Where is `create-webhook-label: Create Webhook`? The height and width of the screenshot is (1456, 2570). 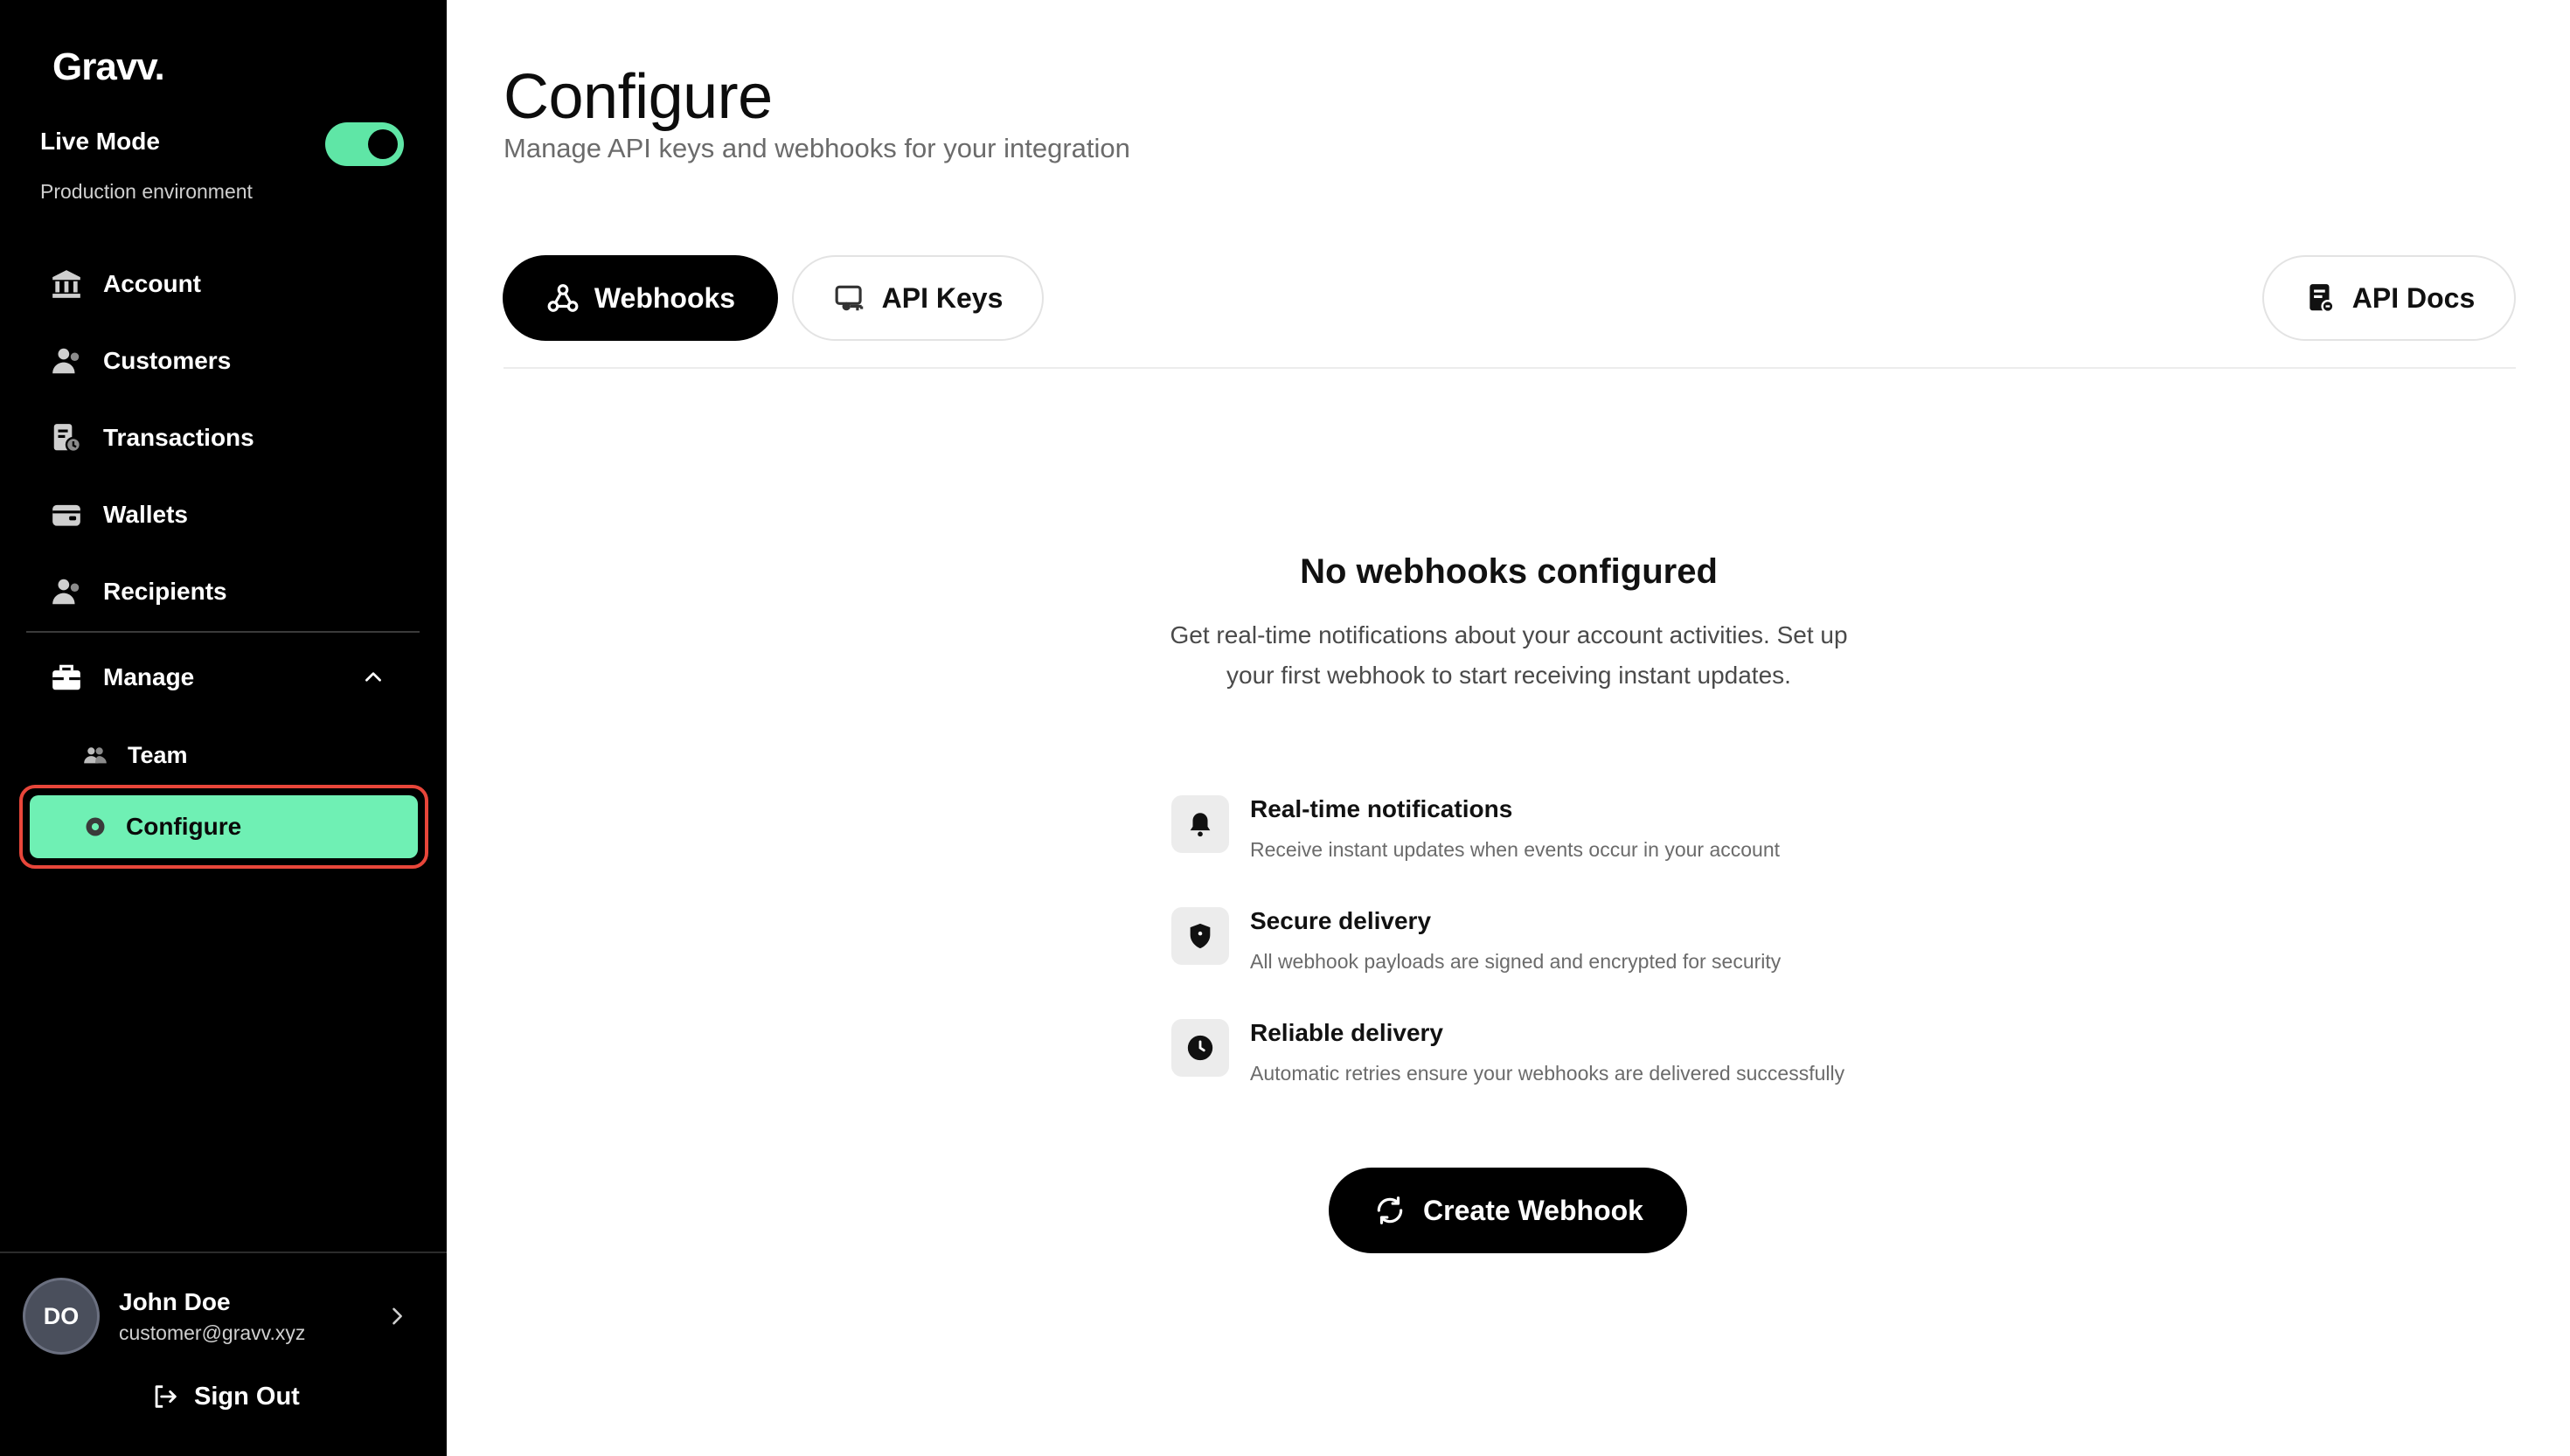 create-webhook-label: Create Webhook is located at coordinates (1533, 1210).